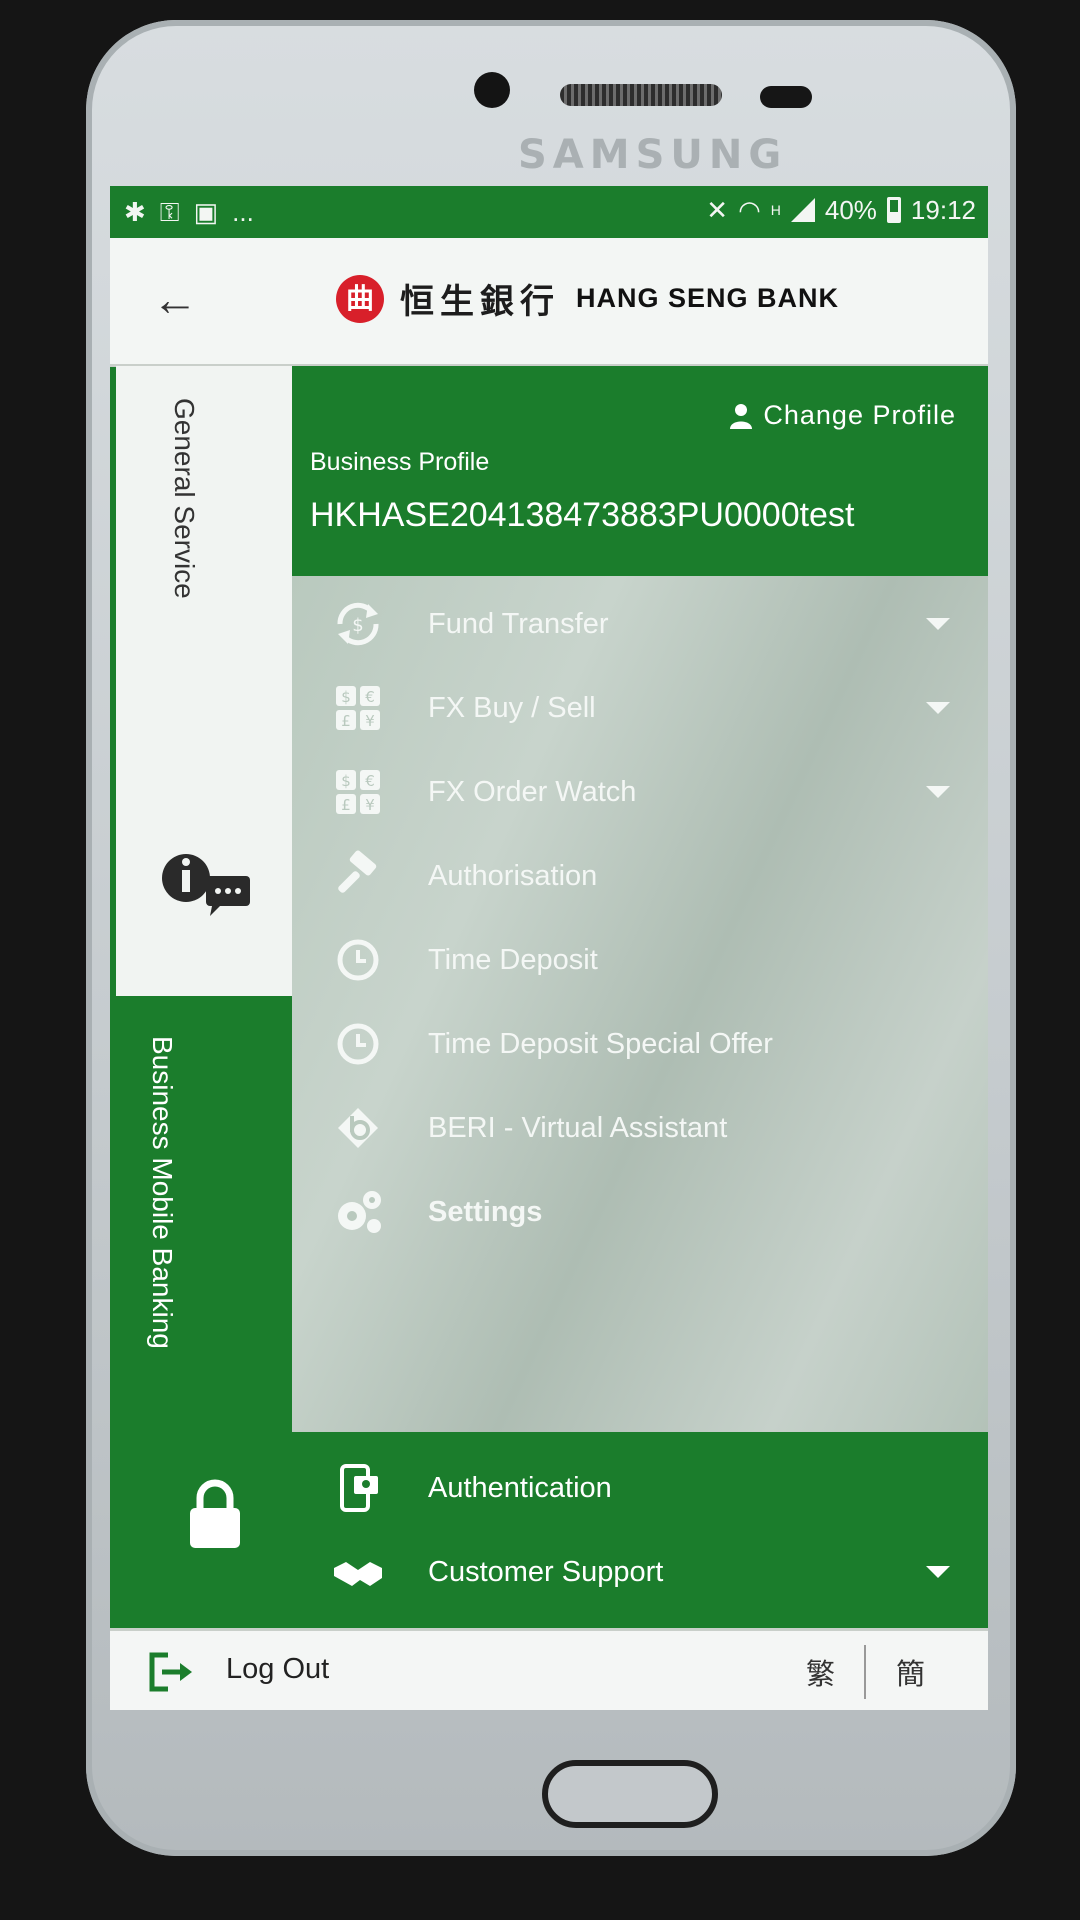 The image size is (1080, 1920). I want to click on battery-icon, so click(893, 210).